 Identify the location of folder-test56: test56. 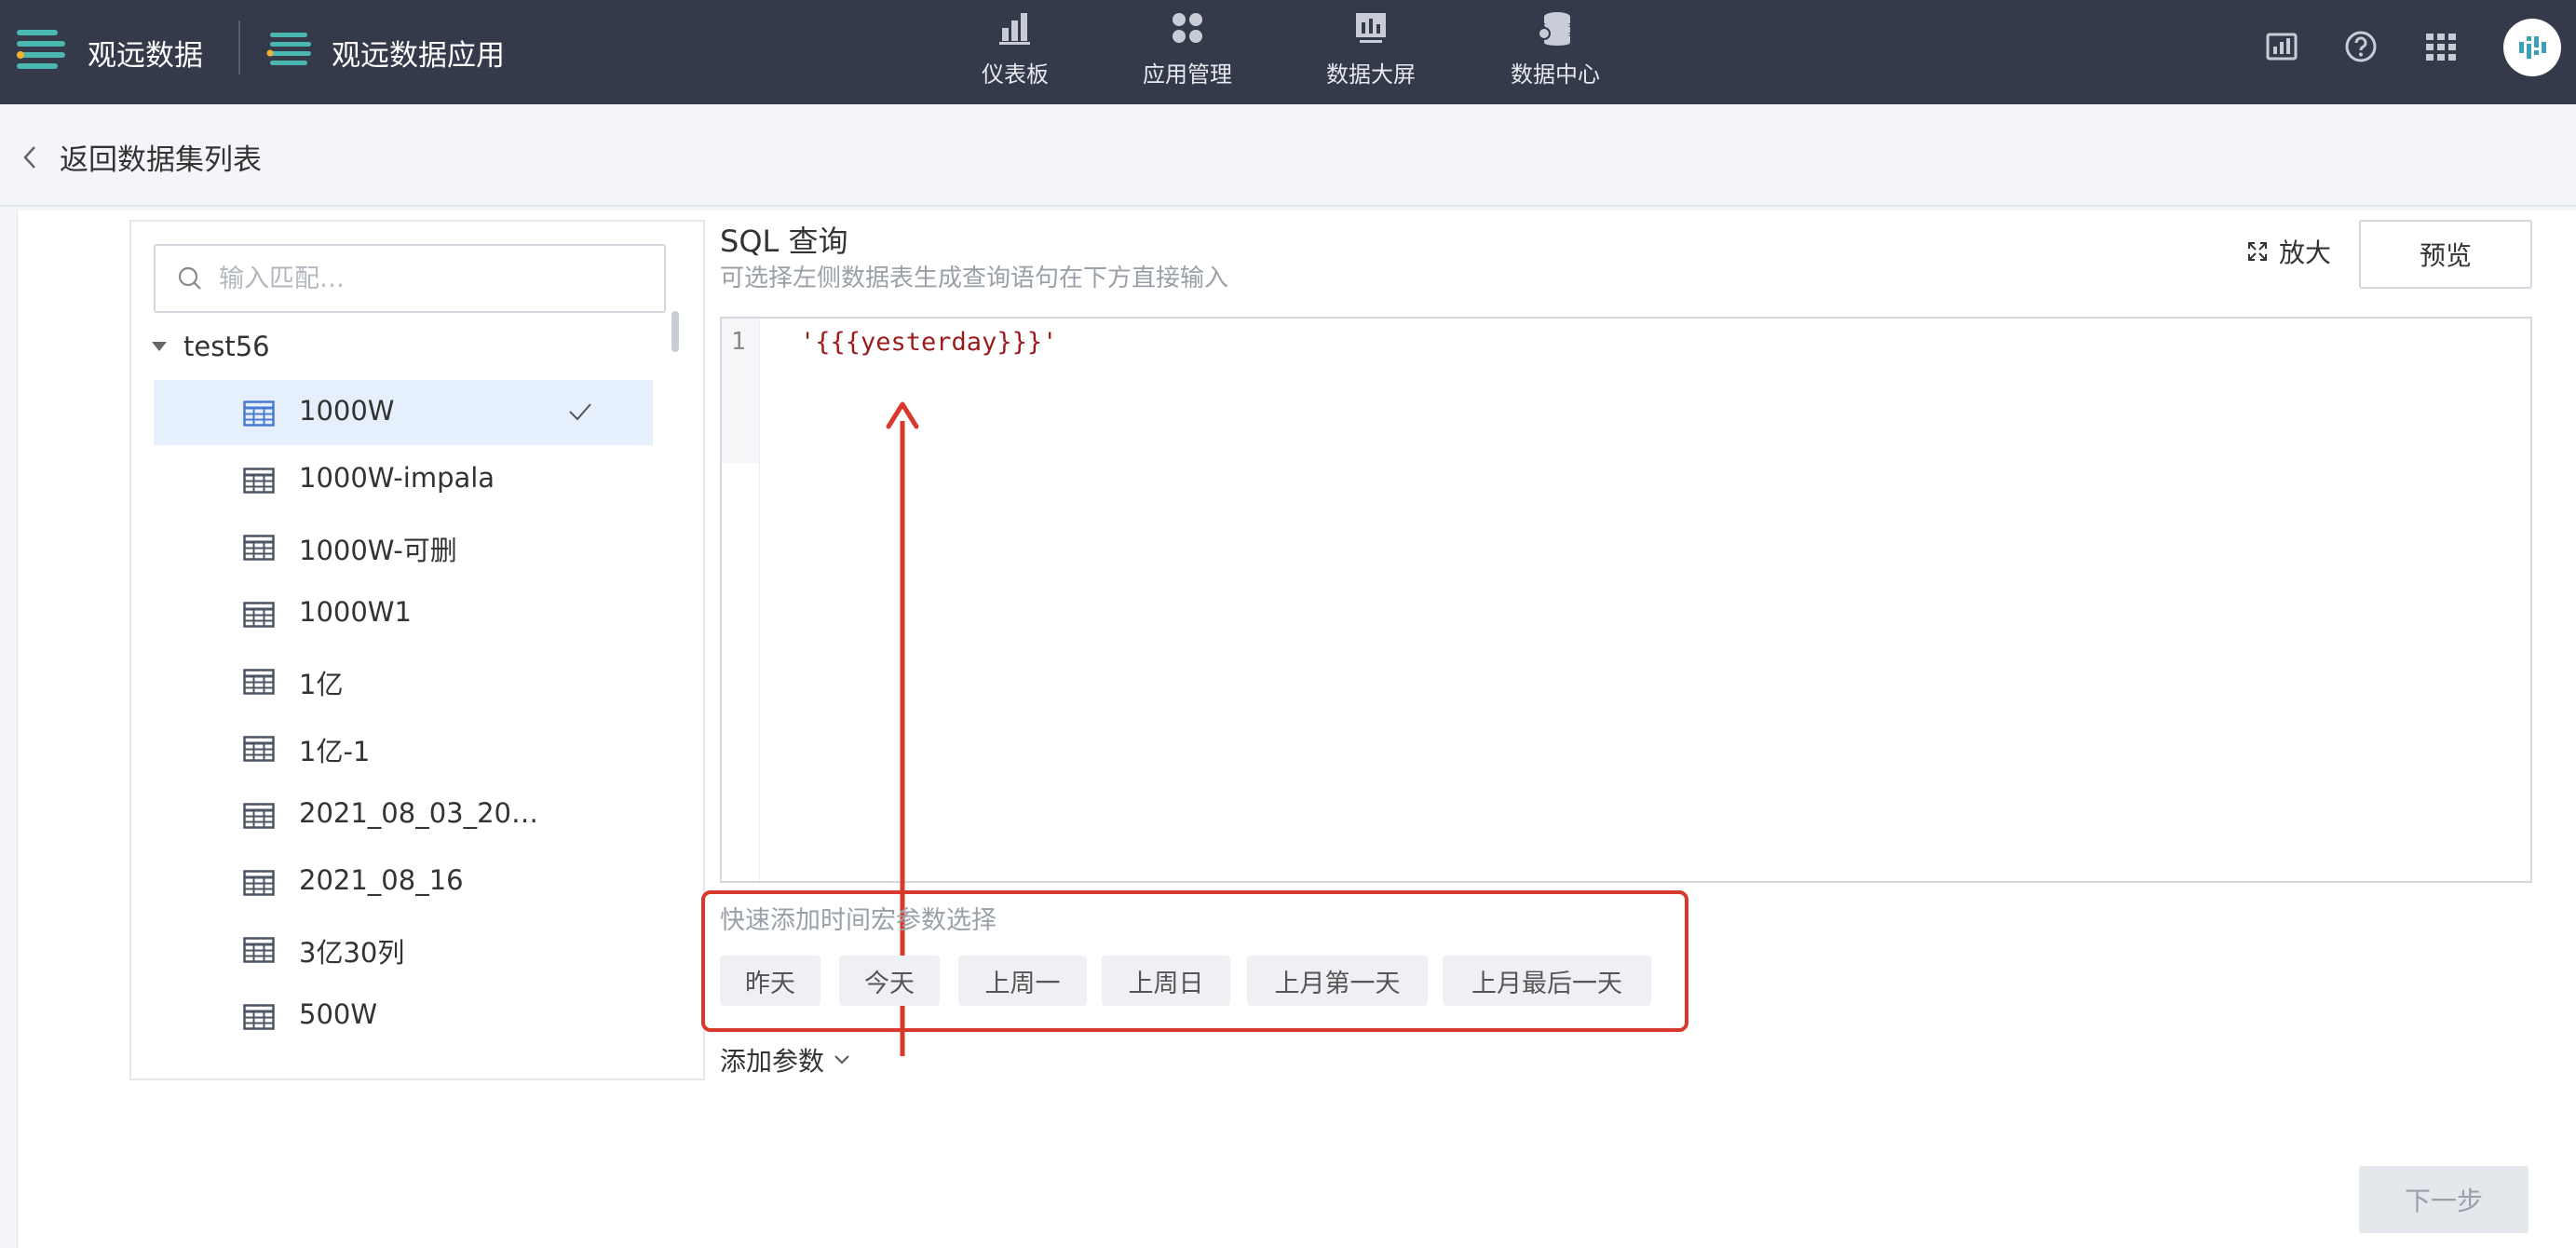
(210, 346).